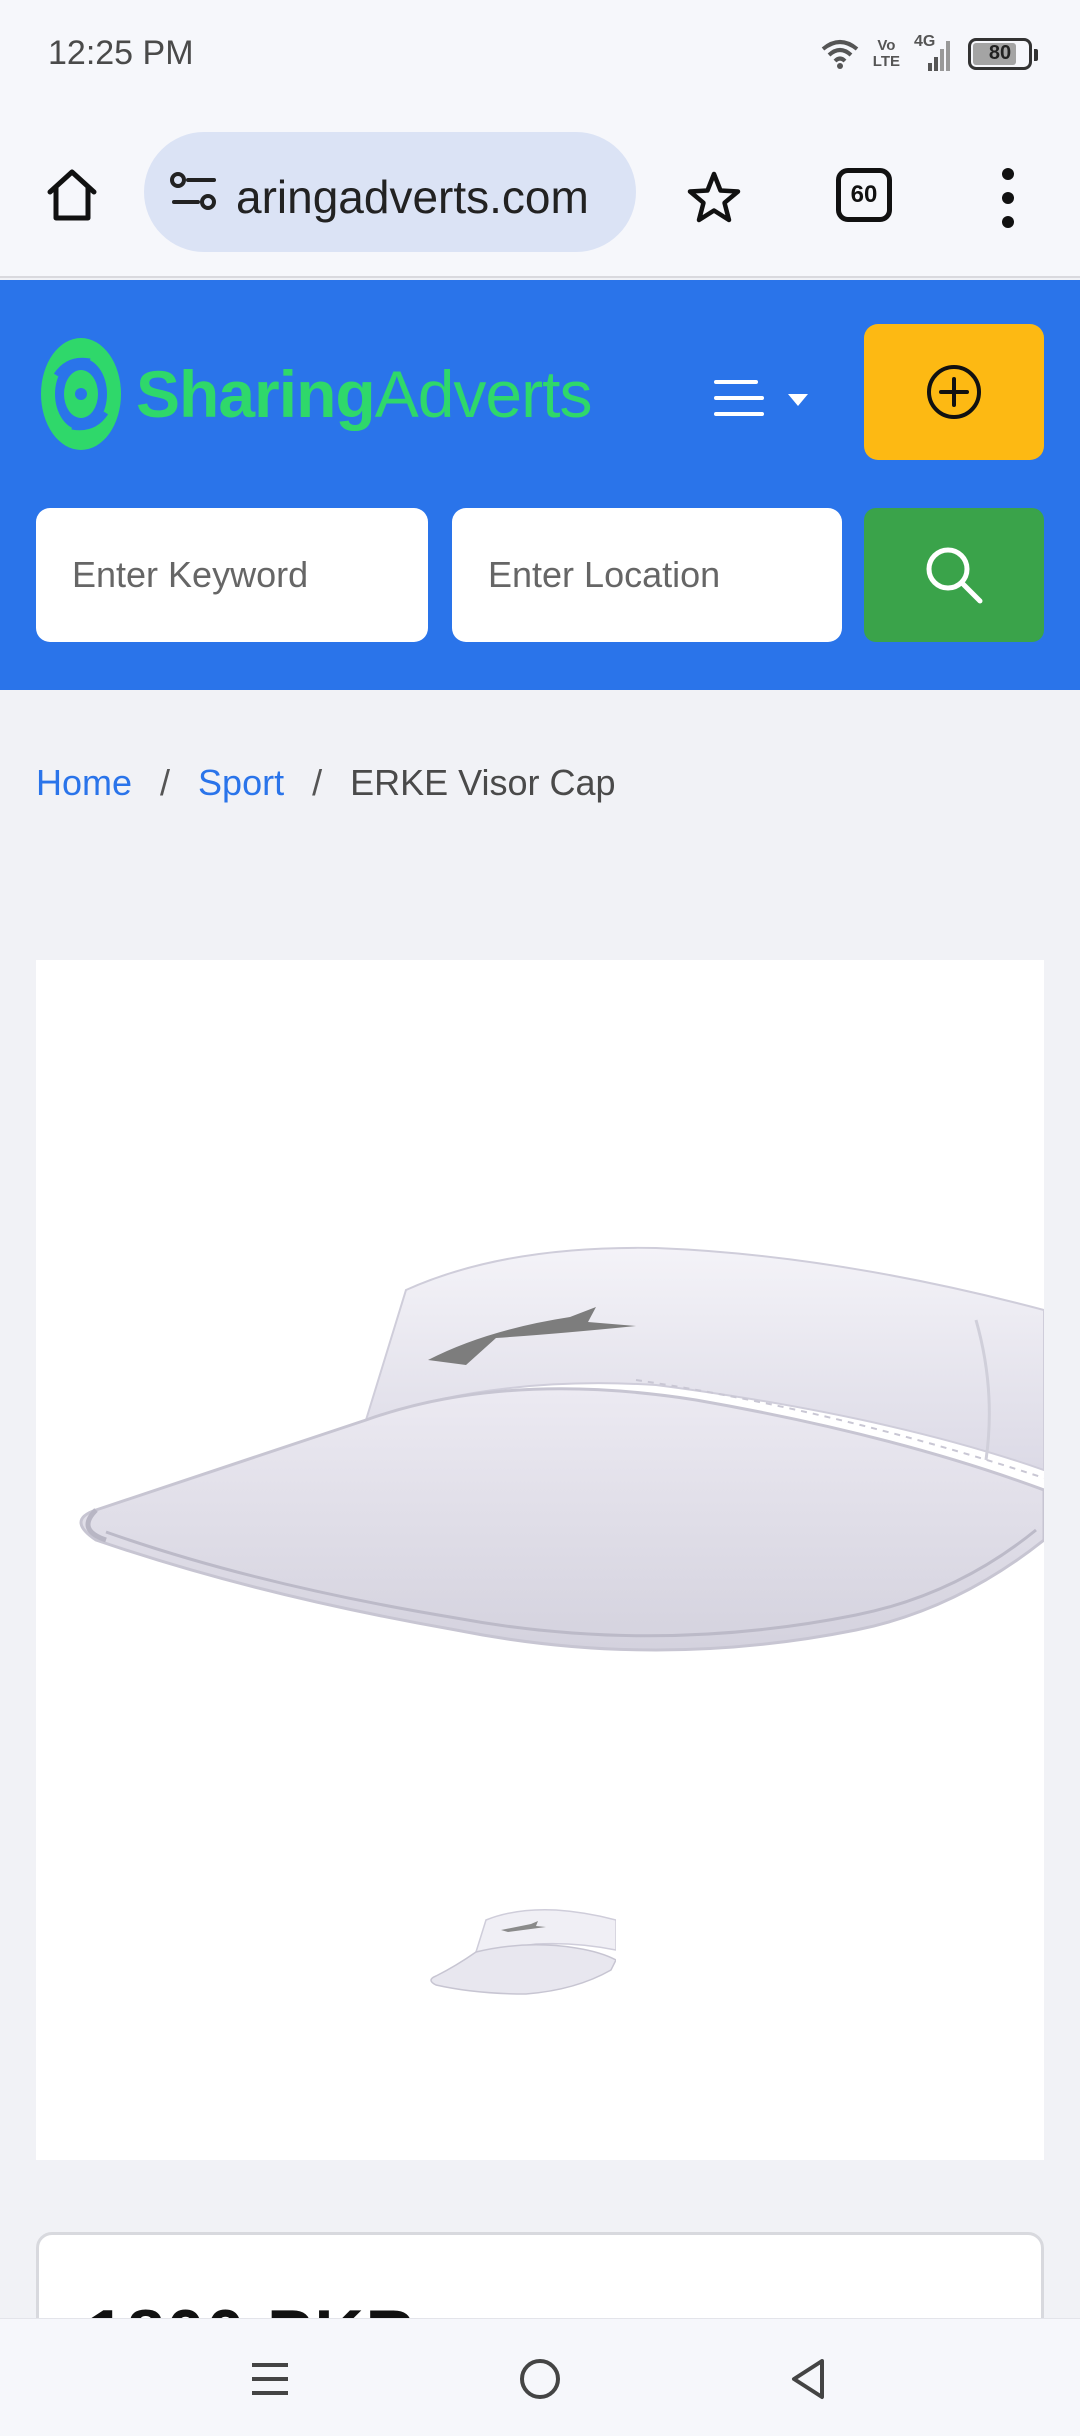 The width and height of the screenshot is (1080, 2436). Describe the element at coordinates (326, 783) in the screenshot. I see `breadcrumb: Home / Sport / ERKE Visor Cap` at that location.